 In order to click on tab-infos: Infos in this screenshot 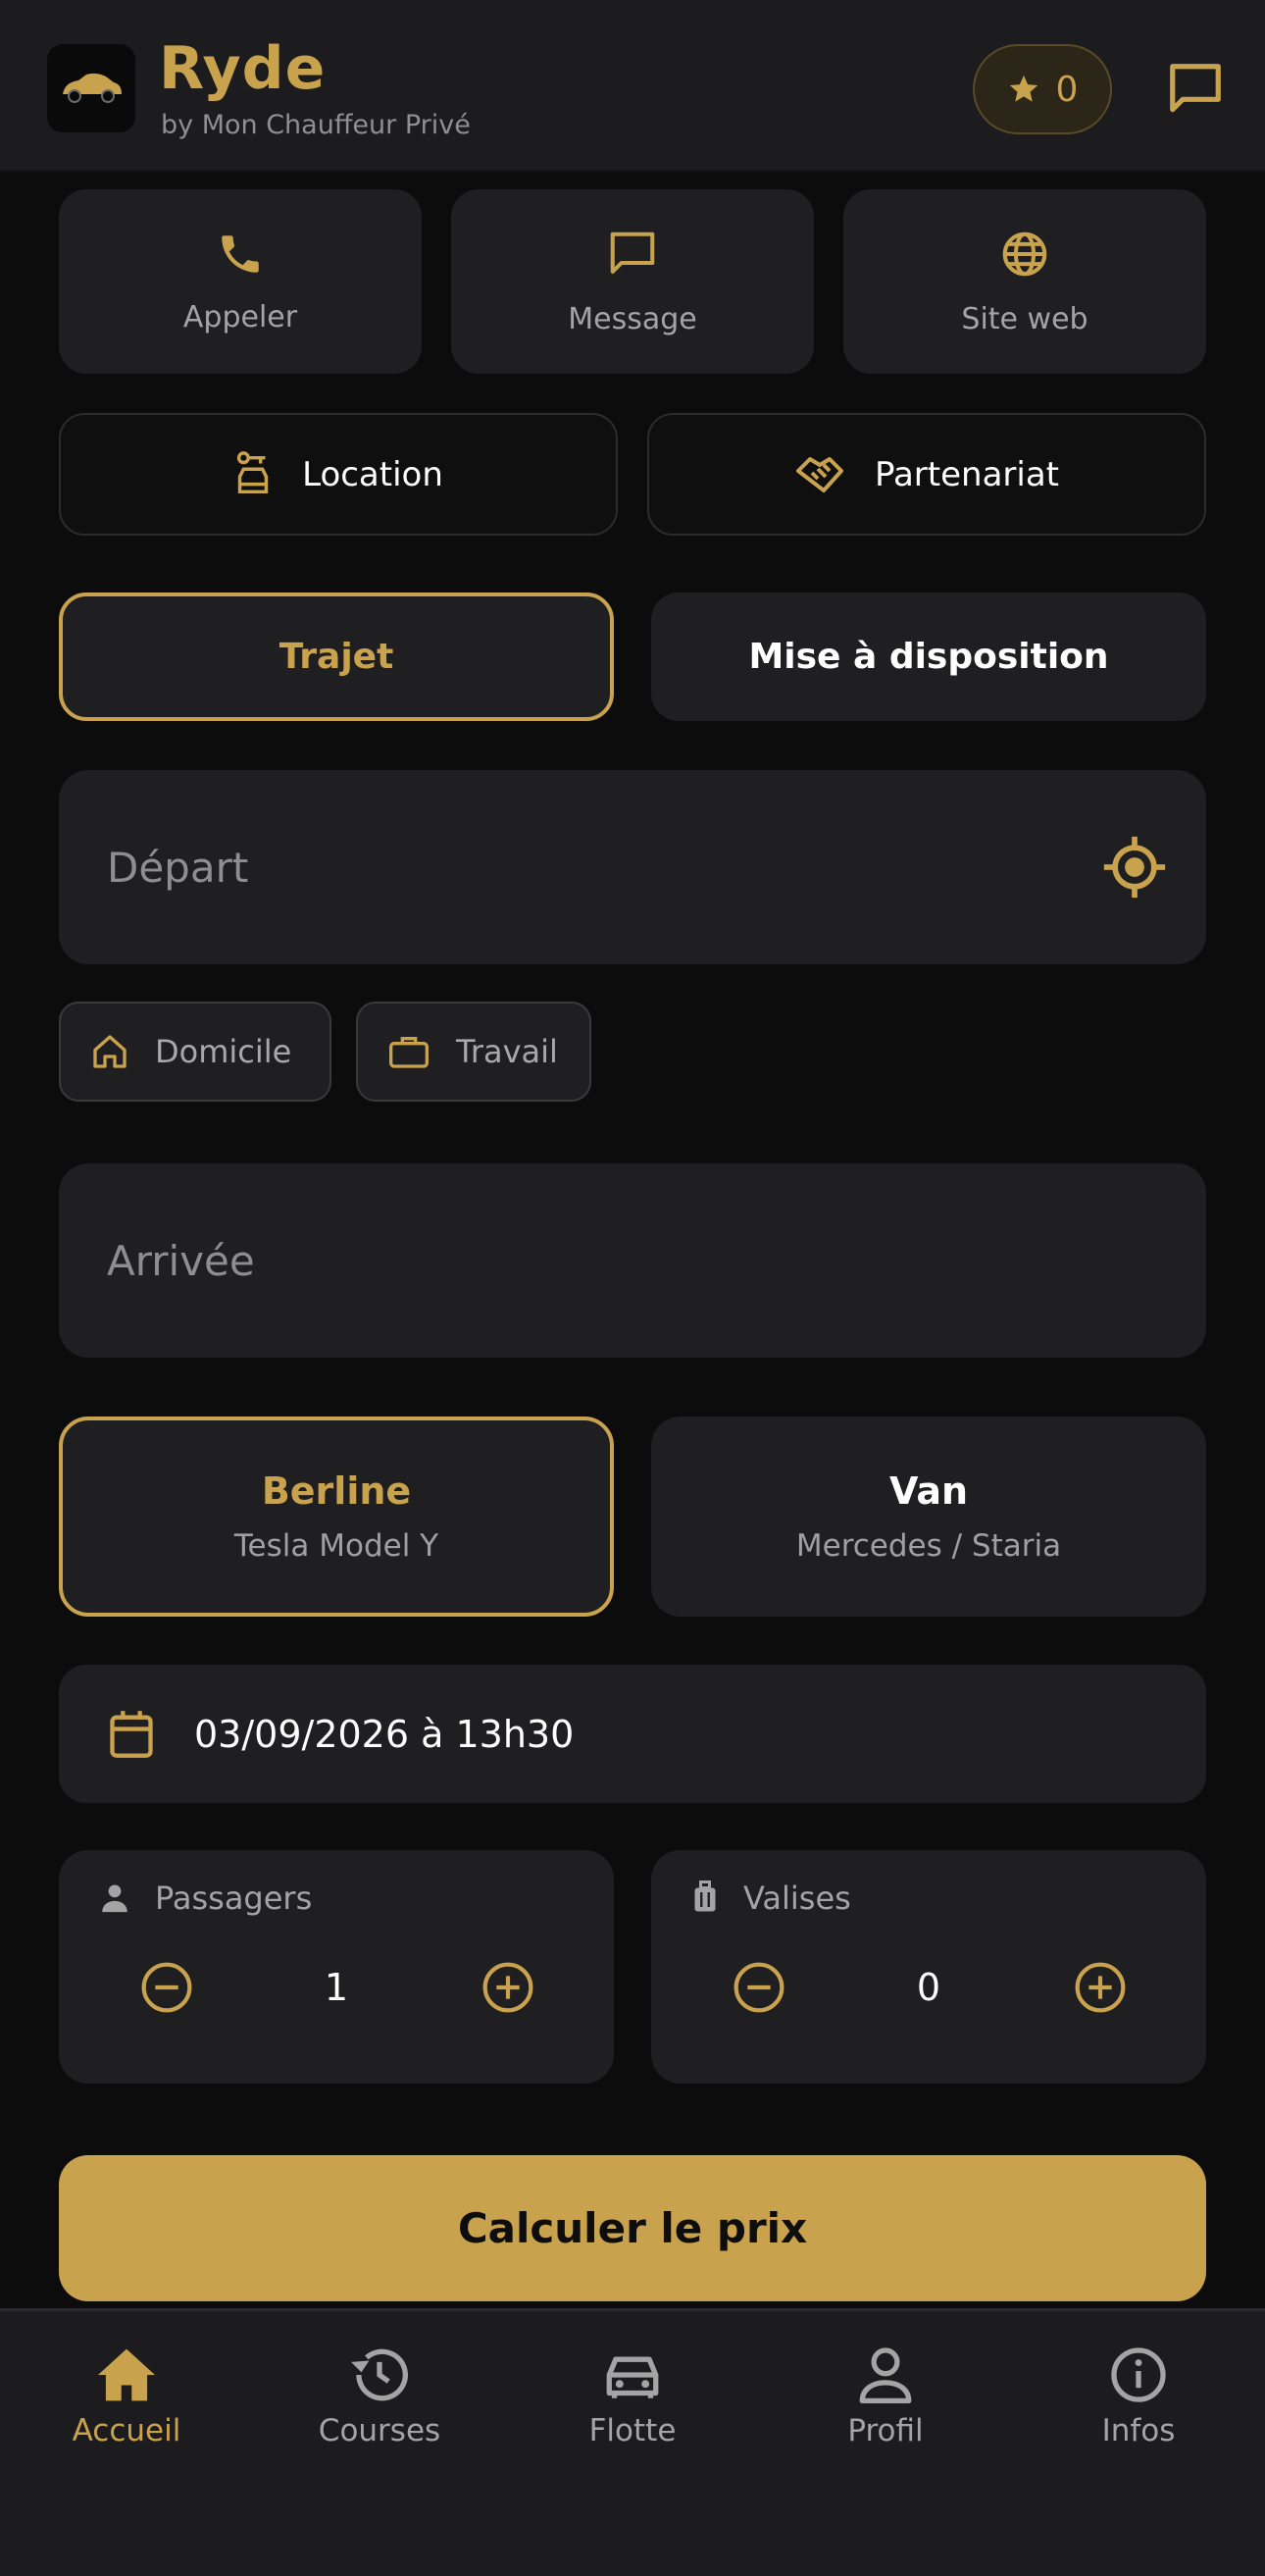, I will do `click(1139, 2397)`.